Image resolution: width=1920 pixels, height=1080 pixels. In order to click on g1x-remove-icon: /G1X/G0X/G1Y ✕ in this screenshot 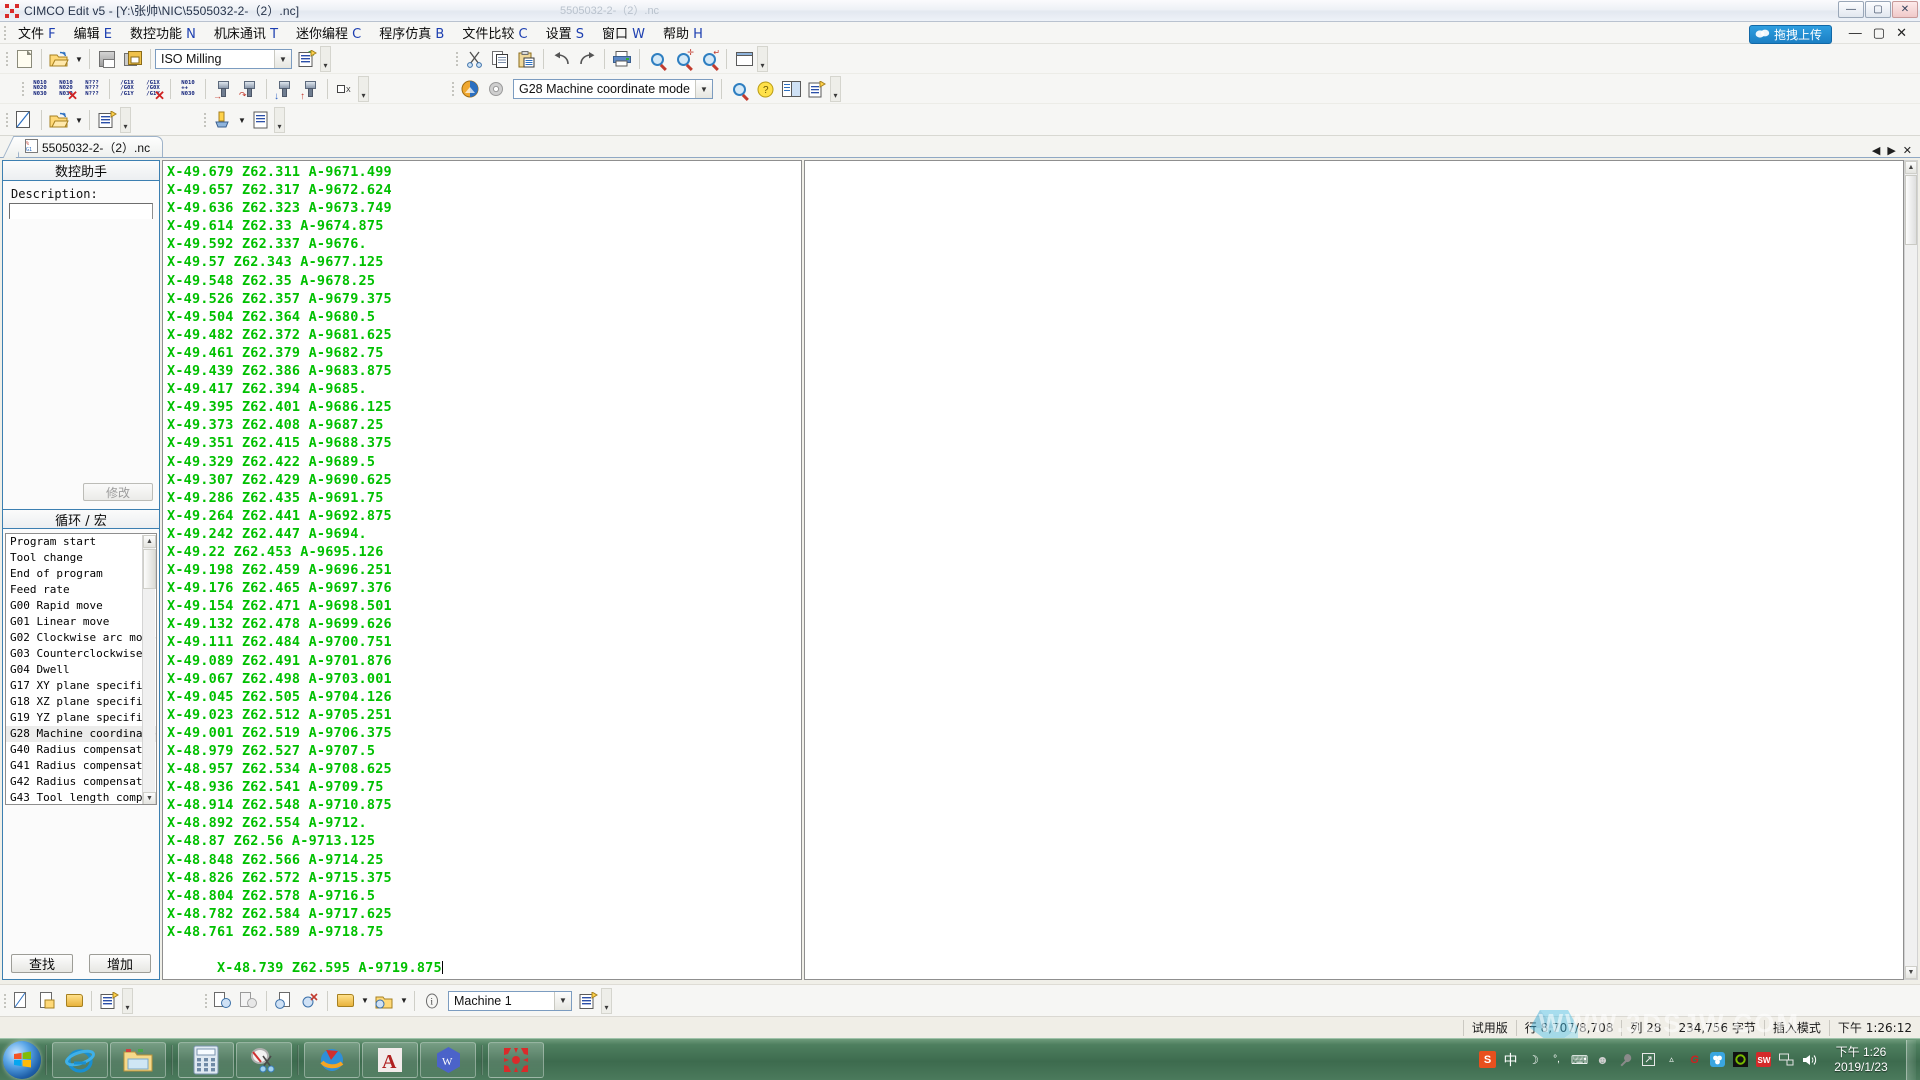, I will do `click(153, 89)`.